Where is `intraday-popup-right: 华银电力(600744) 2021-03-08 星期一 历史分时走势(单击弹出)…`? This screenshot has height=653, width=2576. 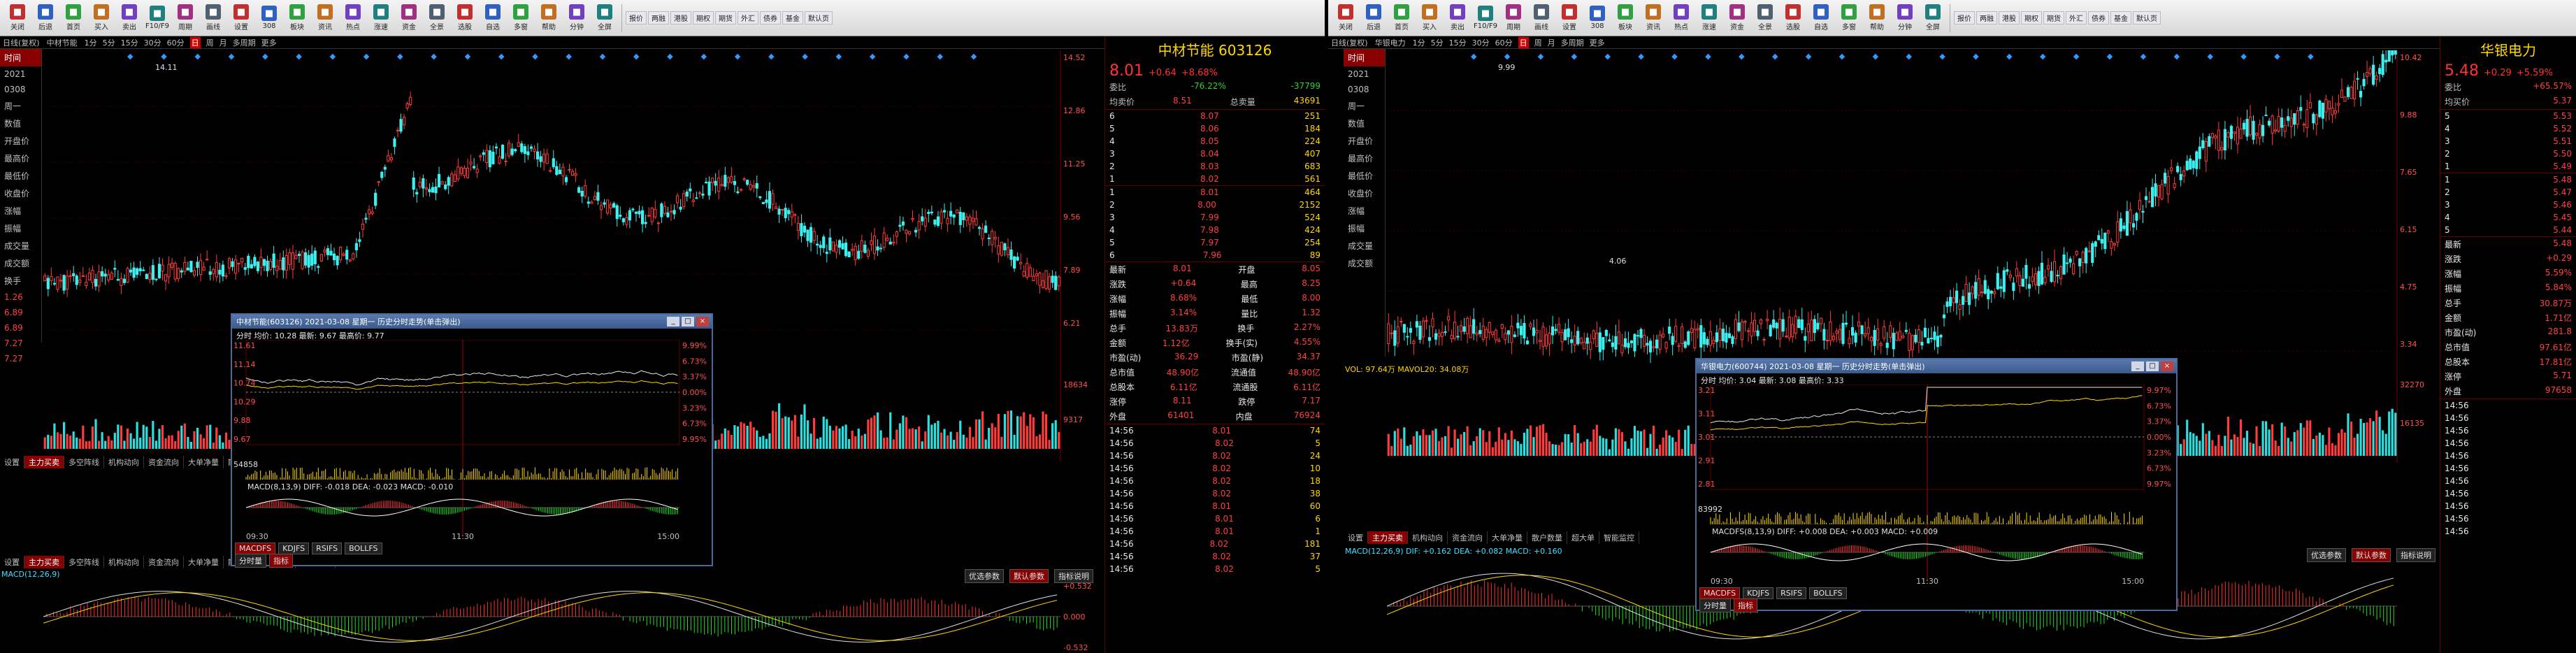 intraday-popup-right: 华银电力(600744) 2021-03-08 星期一 历史分时走势(单击弹出)… is located at coordinates (1936, 485).